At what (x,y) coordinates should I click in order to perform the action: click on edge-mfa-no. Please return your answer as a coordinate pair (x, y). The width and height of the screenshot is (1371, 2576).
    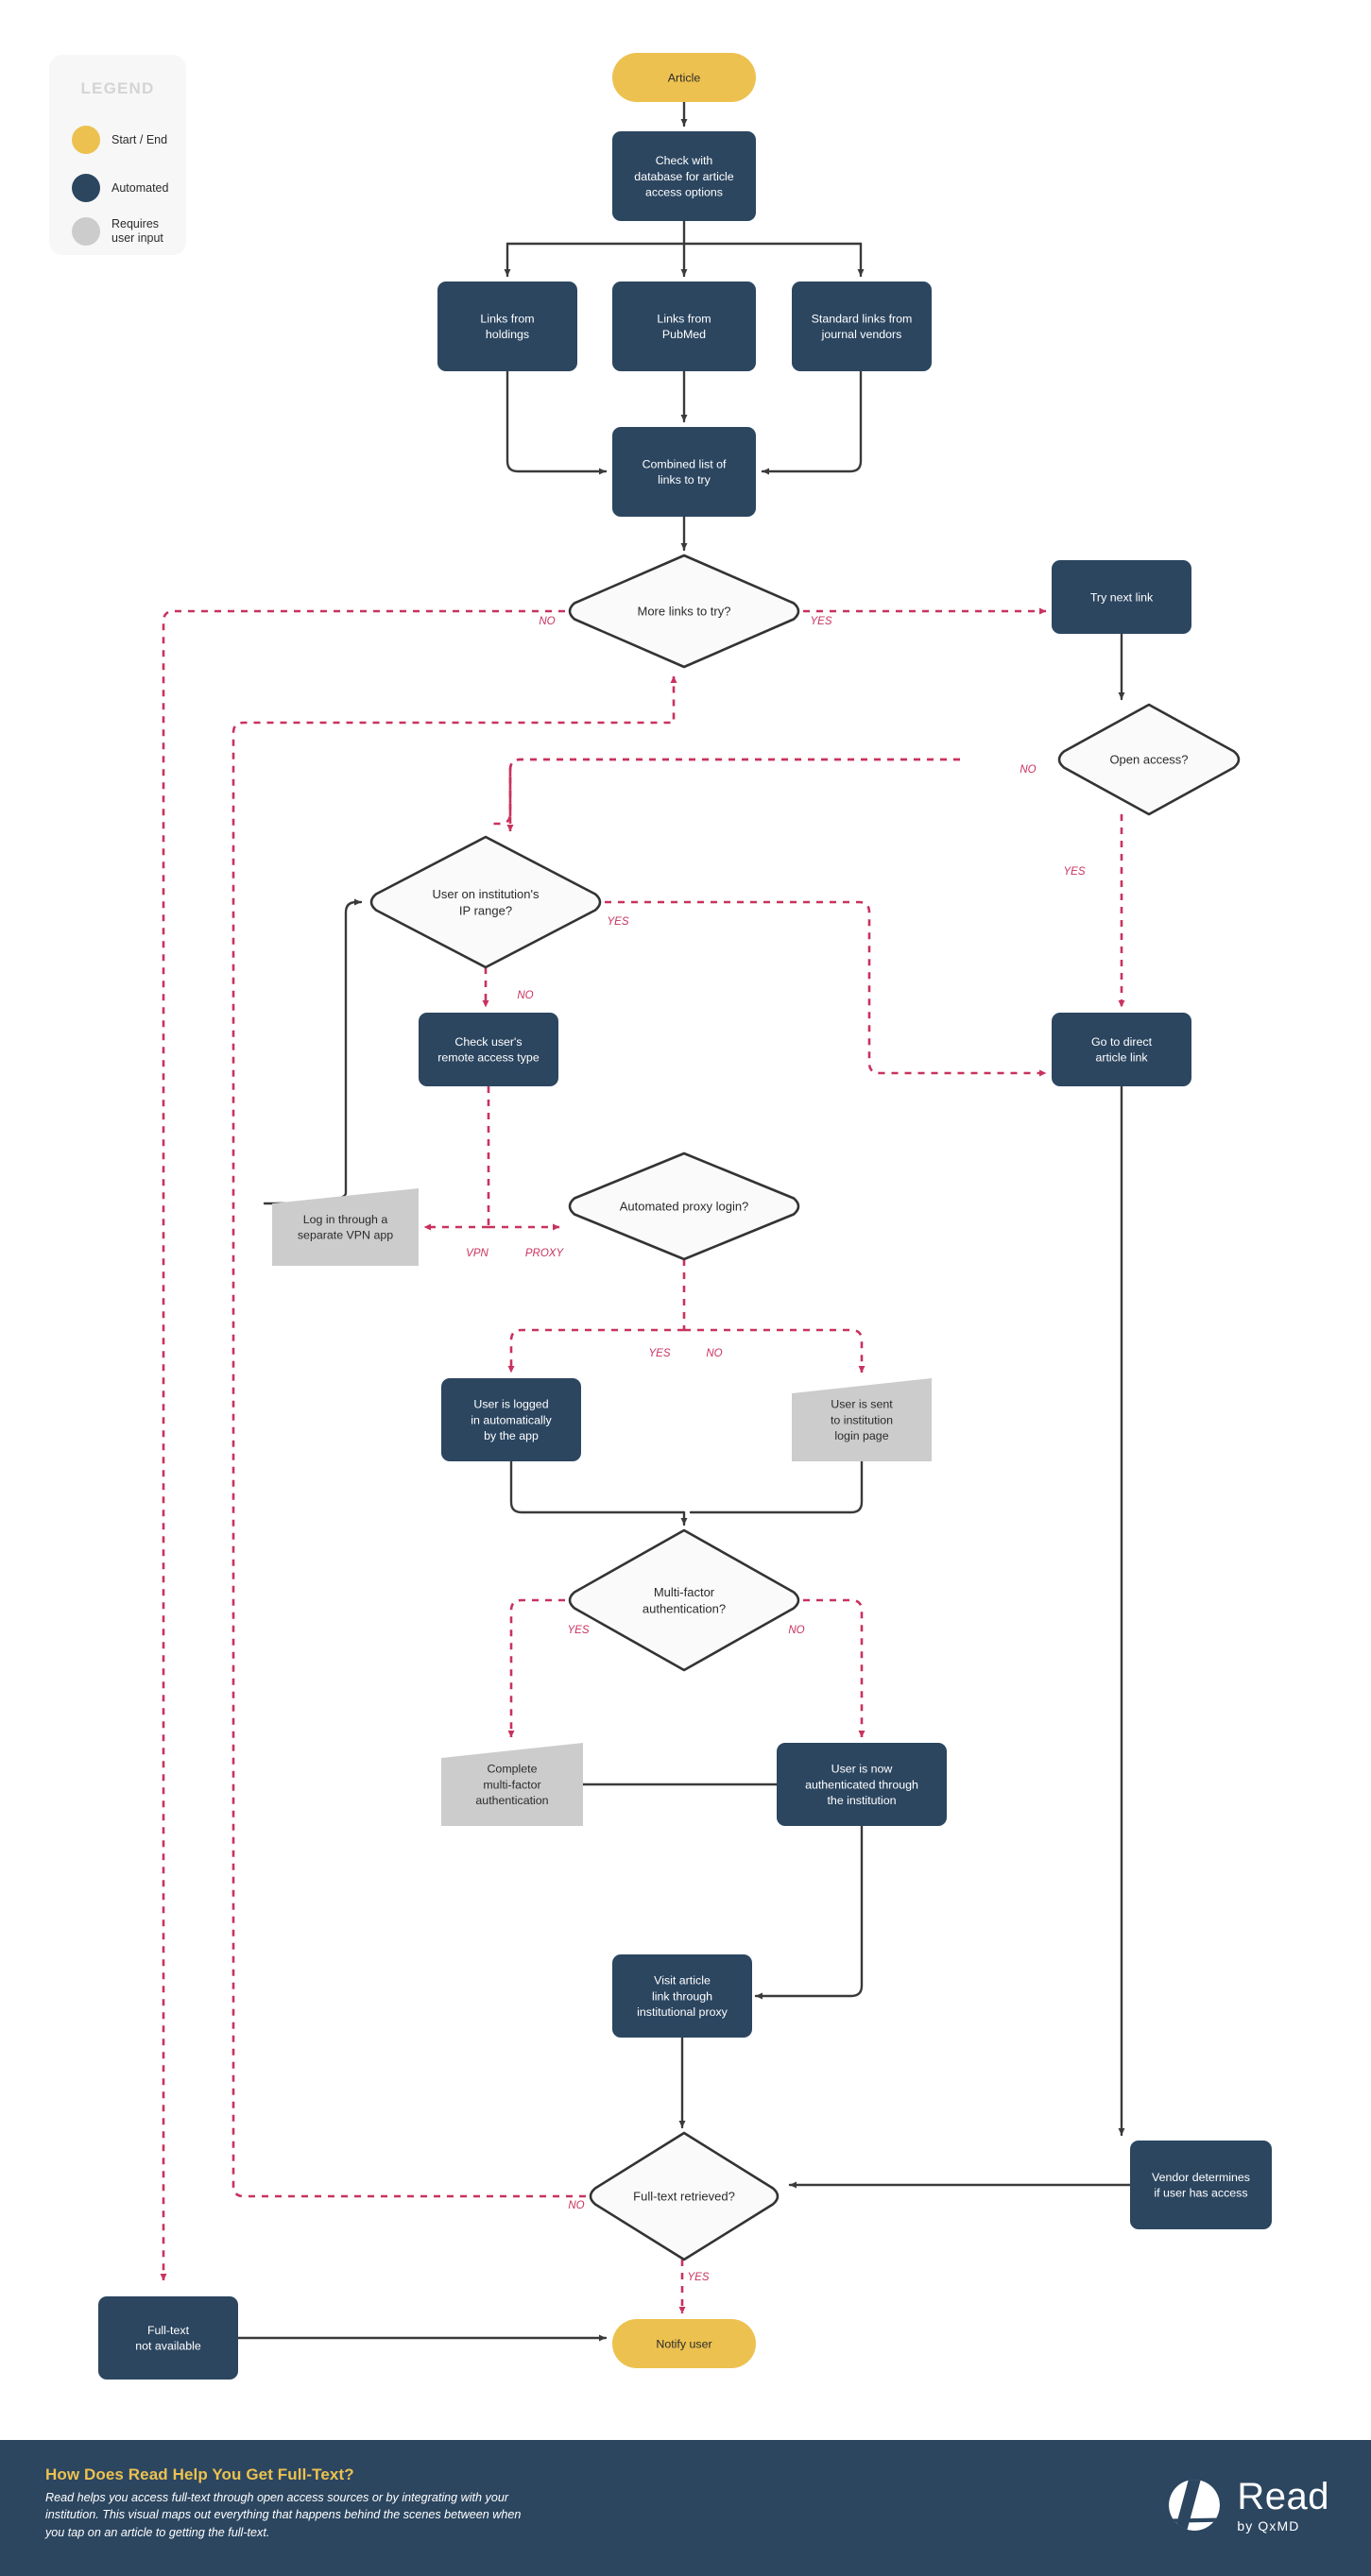
    Looking at the image, I should click on (834, 1668).